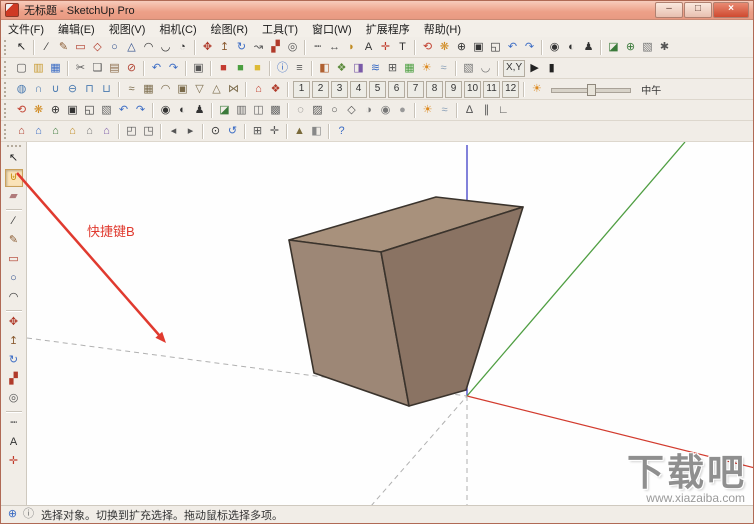  Describe the element at coordinates (554, 47) in the screenshot. I see `position-camera-tool: ◉` at that location.